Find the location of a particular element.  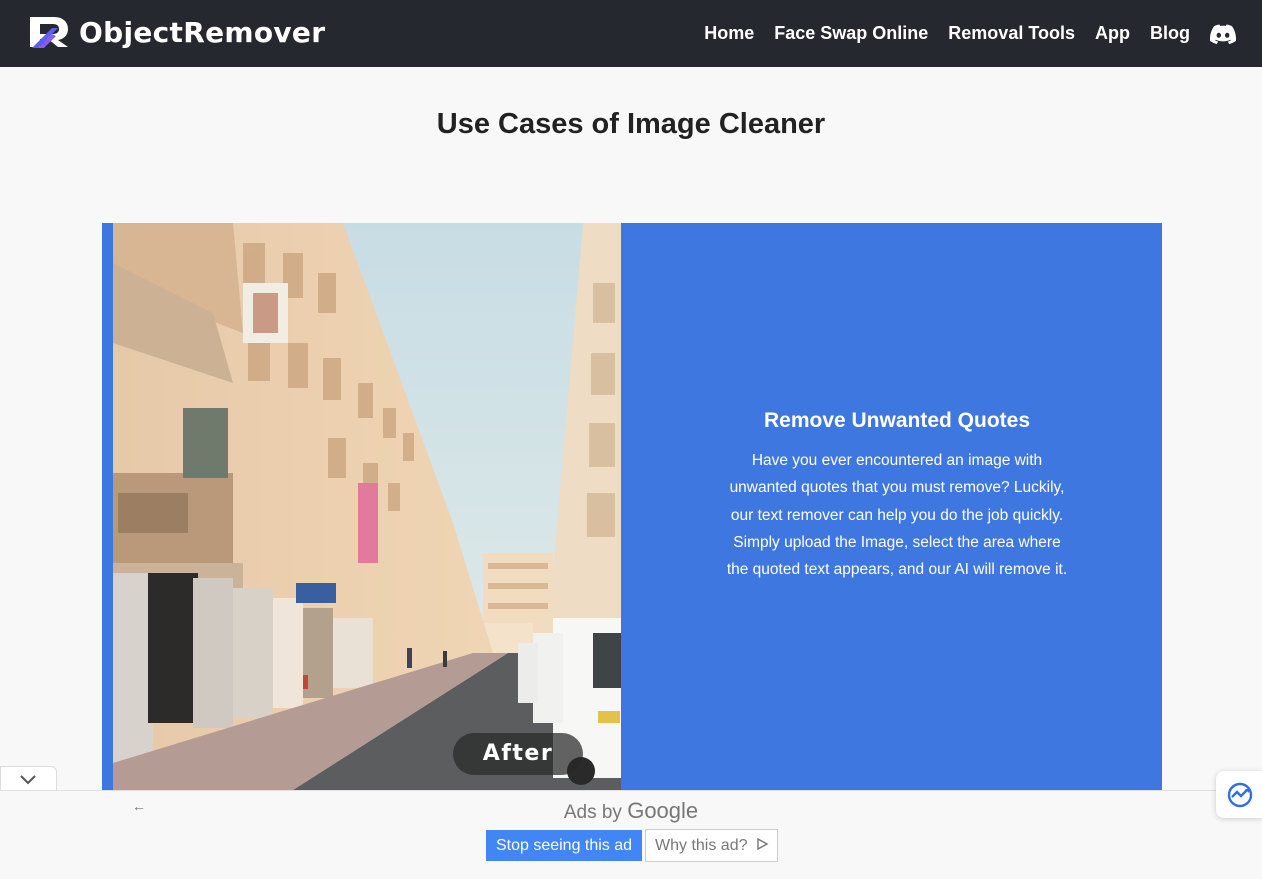

ads-by-google: Ads by Google is located at coordinates (631, 811).